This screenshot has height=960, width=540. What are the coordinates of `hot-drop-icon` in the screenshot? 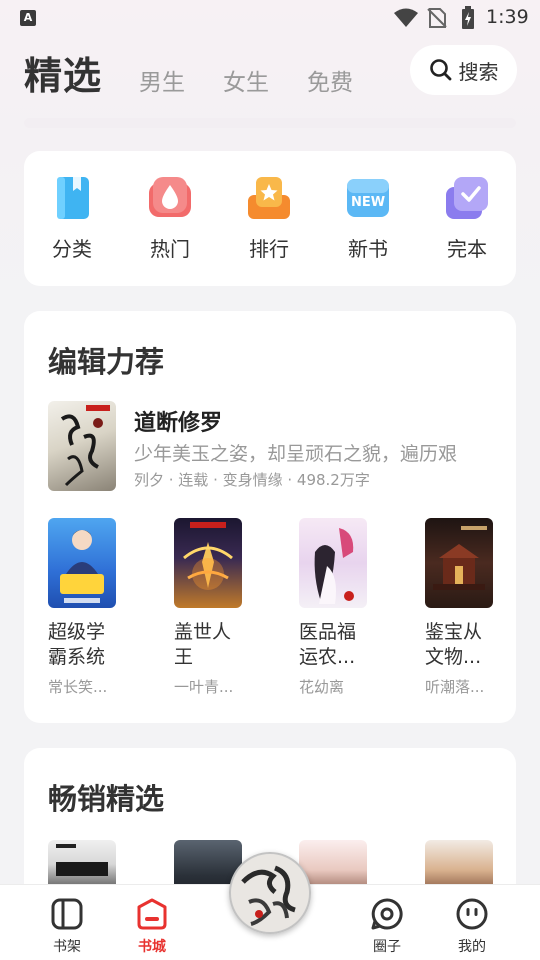 It's located at (170, 198).